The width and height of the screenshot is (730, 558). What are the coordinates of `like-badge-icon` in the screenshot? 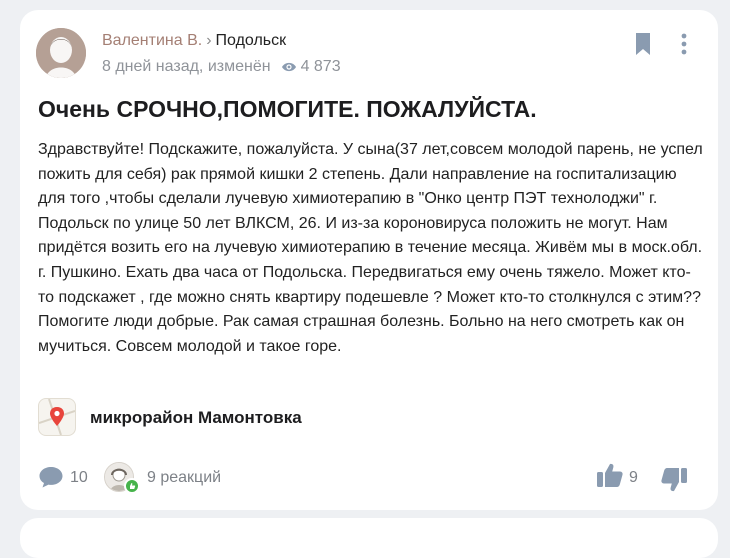 It's located at (132, 486).